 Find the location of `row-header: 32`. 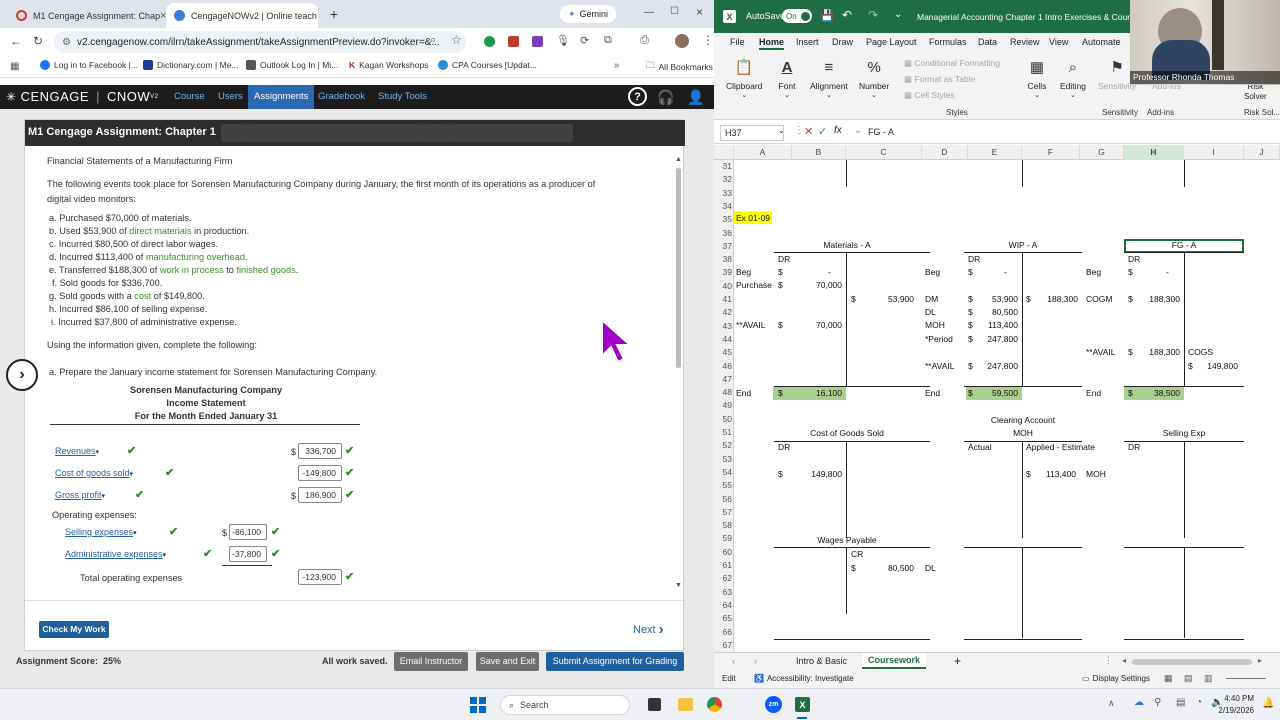

row-header: 32 is located at coordinates (724, 179).